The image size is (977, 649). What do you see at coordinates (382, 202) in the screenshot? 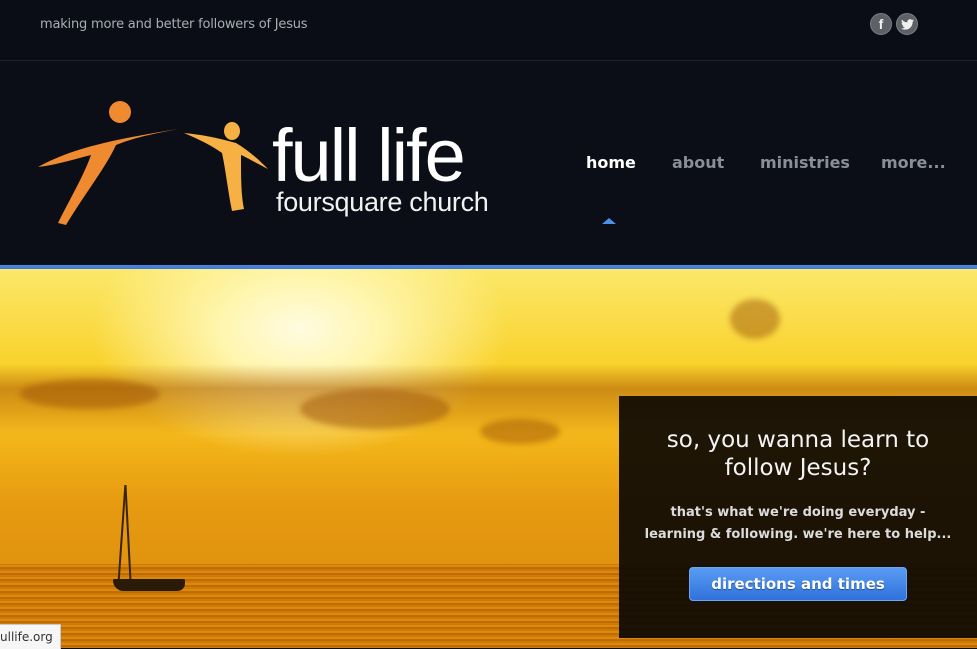
I see `brand-subtitle: foursquare church` at bounding box center [382, 202].